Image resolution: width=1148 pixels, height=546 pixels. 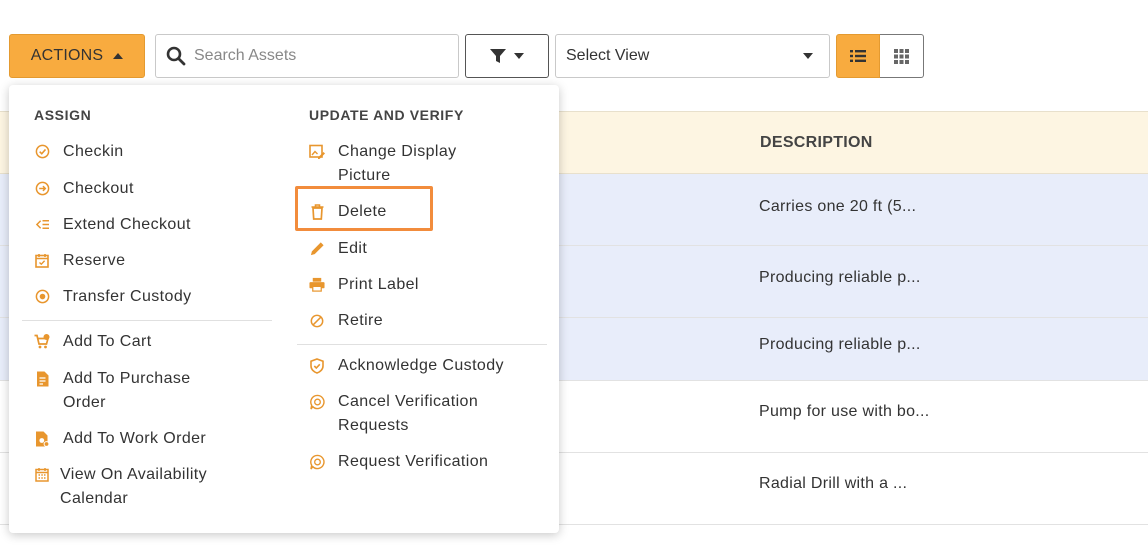 What do you see at coordinates (338, 249) in the screenshot?
I see `menu-item-edit: Edit` at bounding box center [338, 249].